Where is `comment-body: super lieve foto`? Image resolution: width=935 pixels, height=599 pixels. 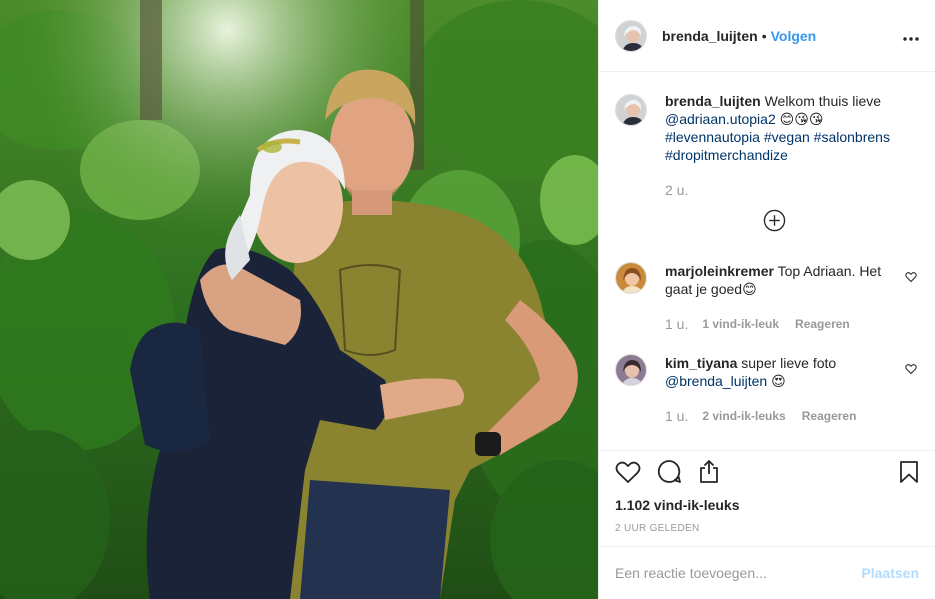
comment-body: super lieve foto is located at coordinates (789, 363).